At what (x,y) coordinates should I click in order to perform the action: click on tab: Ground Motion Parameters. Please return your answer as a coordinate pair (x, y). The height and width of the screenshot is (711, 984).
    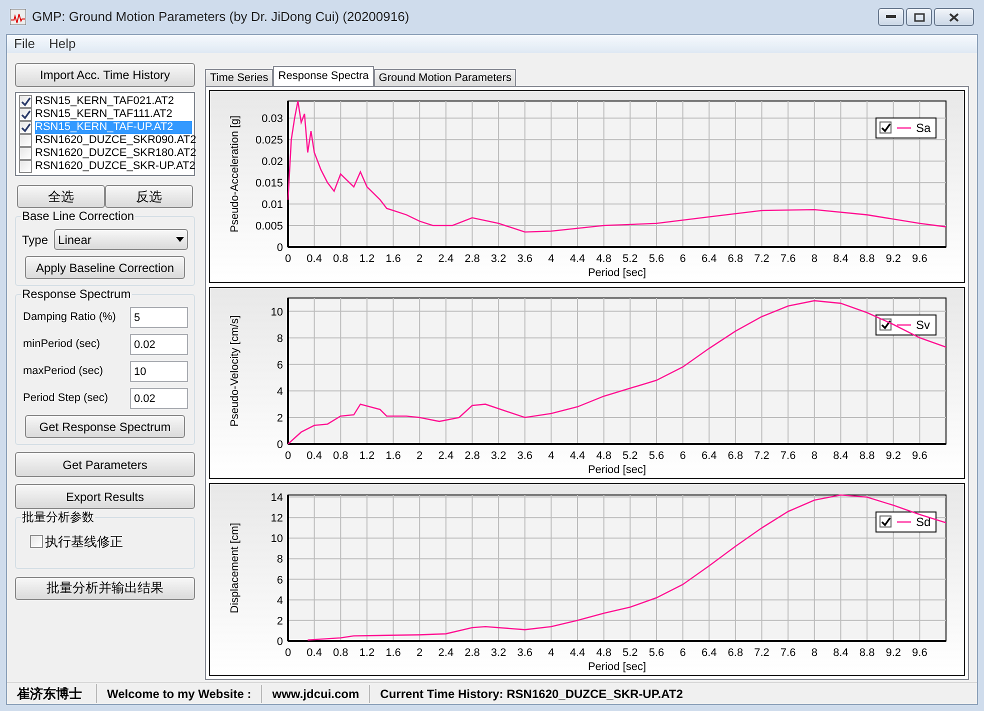
    Looking at the image, I should click on (445, 77).